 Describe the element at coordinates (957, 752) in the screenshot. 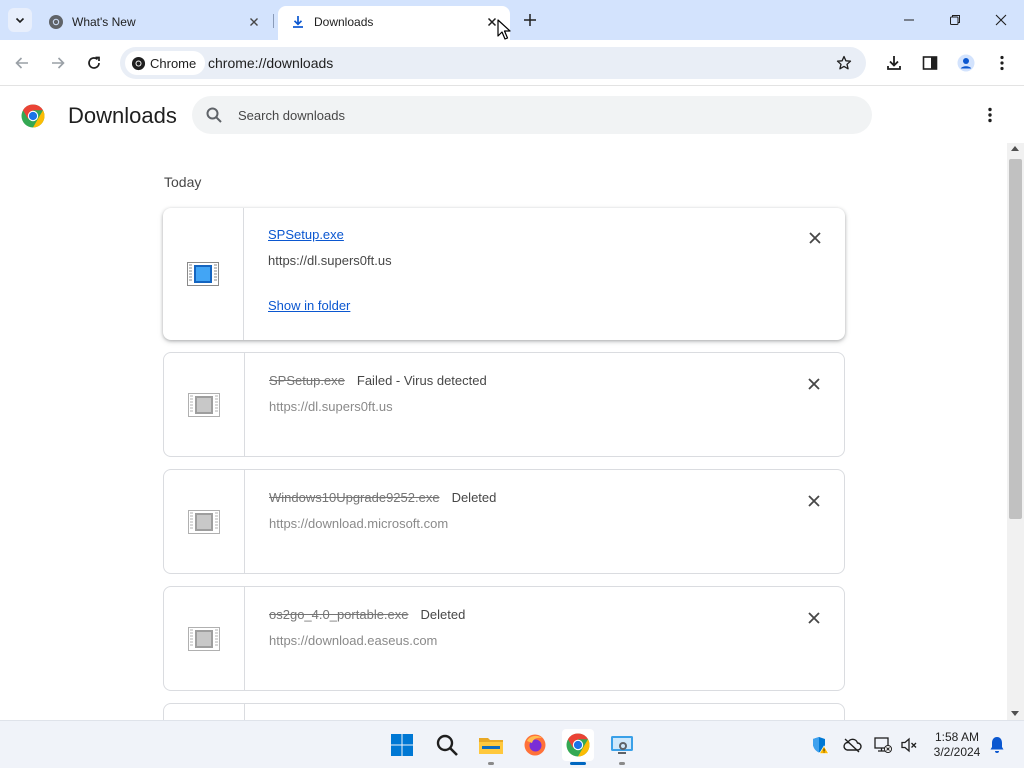

I see `clock-date: 3/2/2024` at that location.